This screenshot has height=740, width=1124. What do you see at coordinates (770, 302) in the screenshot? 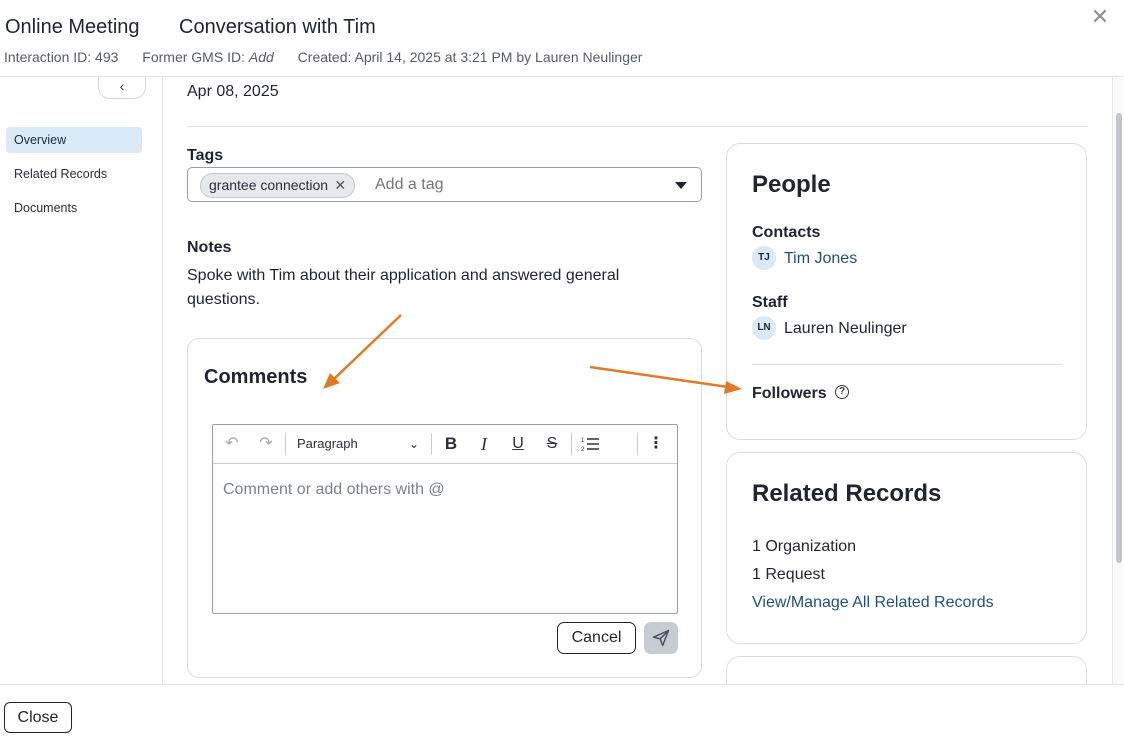
I see `staff-label: Staff` at bounding box center [770, 302].